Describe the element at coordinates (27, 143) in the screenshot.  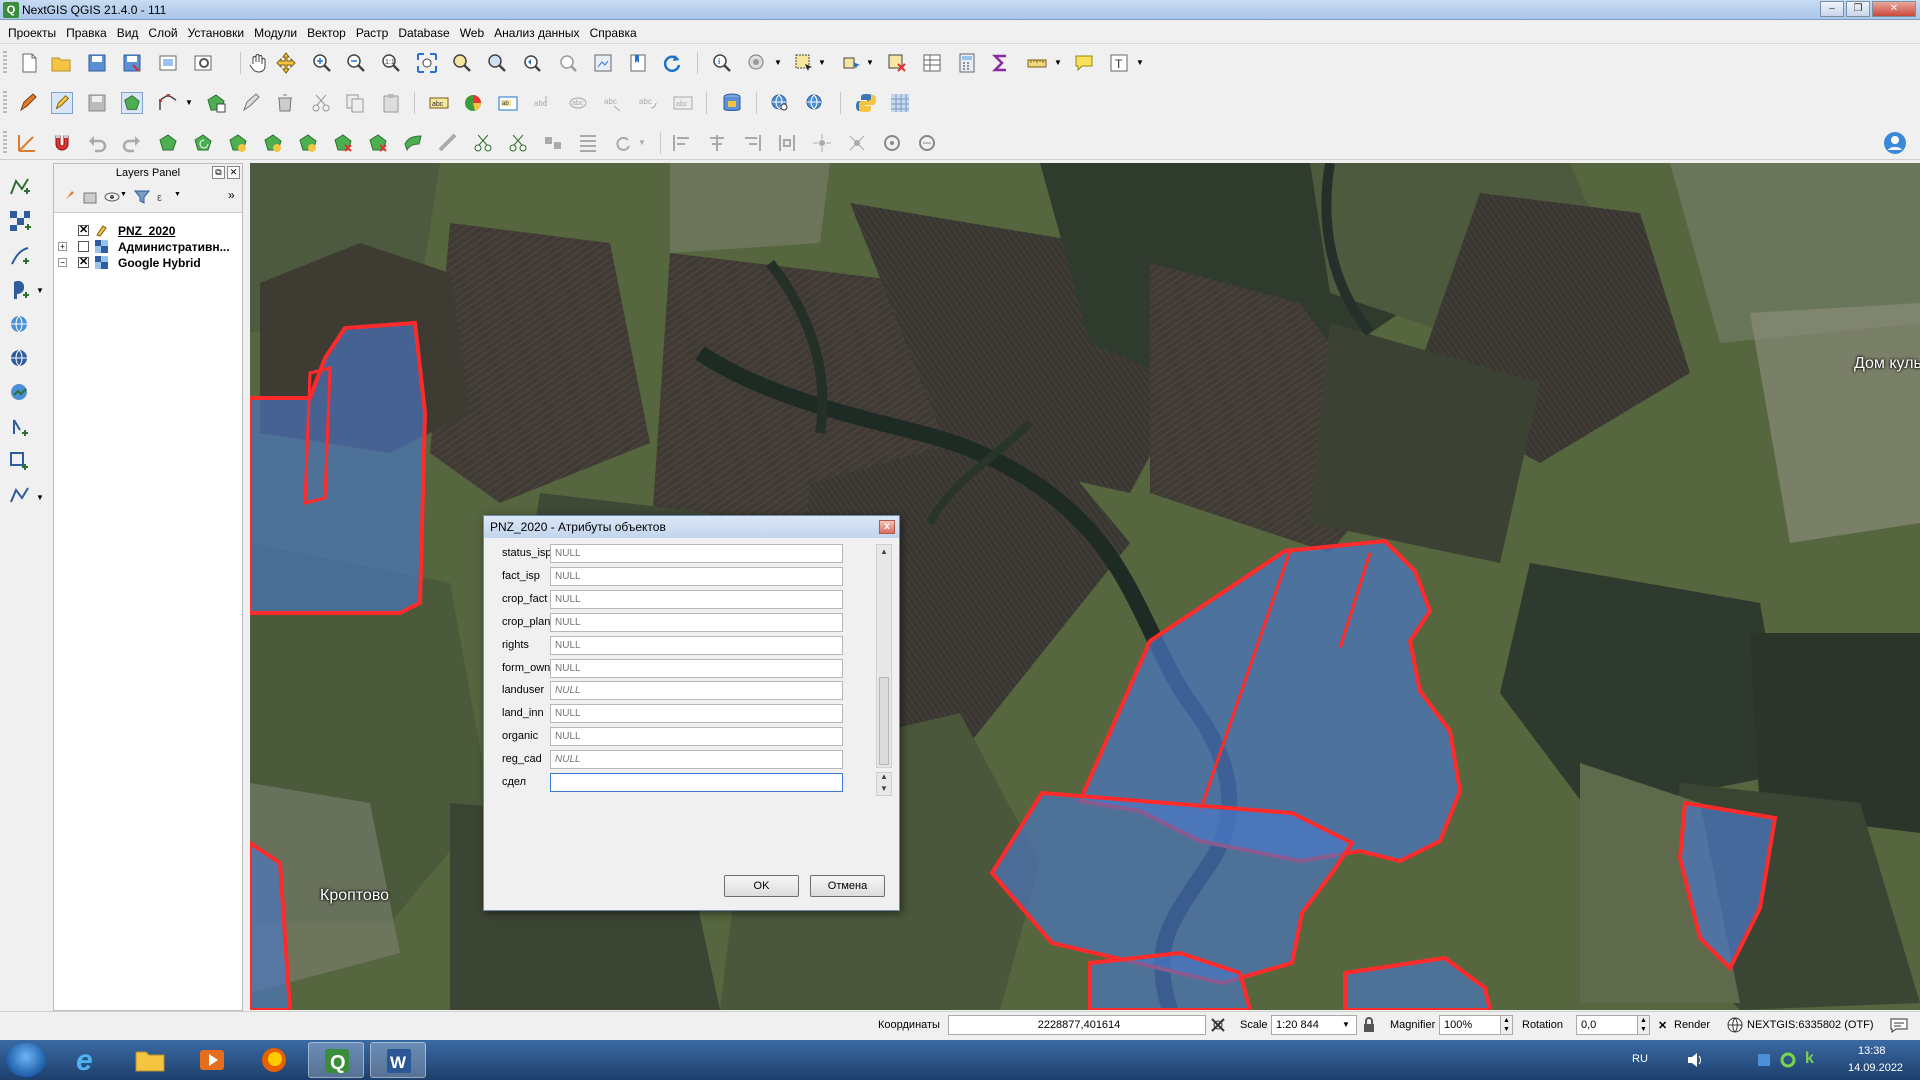
I see `advanced-digitizing-icon` at that location.